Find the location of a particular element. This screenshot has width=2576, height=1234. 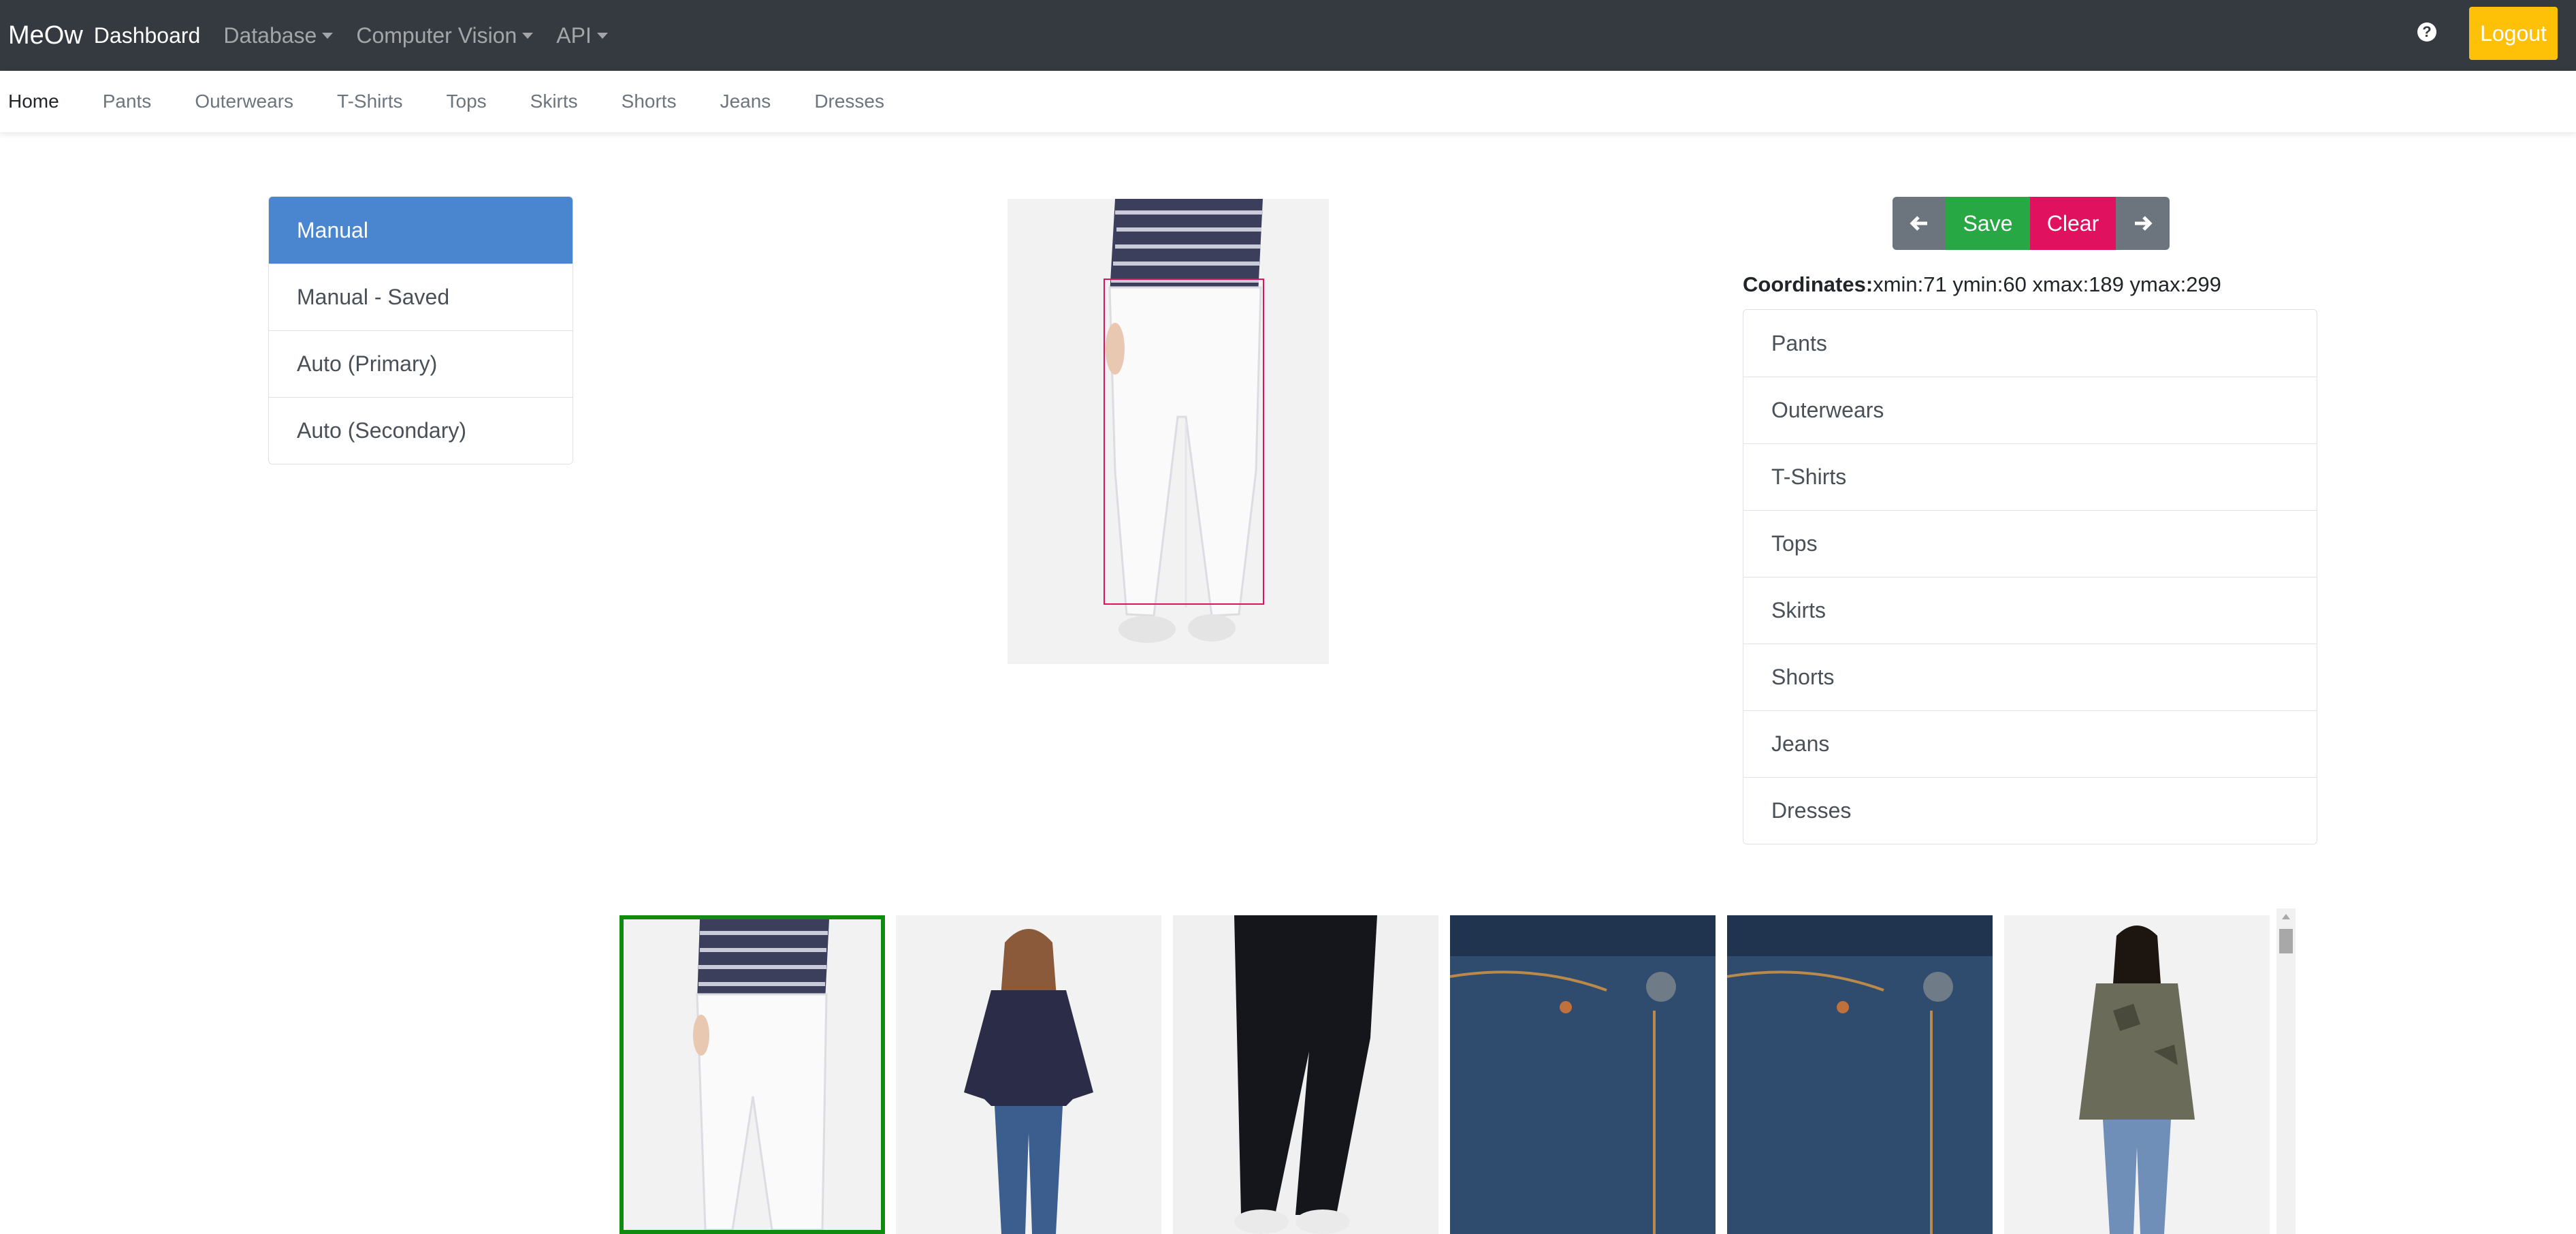

thumbnail-black-leggings is located at coordinates (1306, 1074).